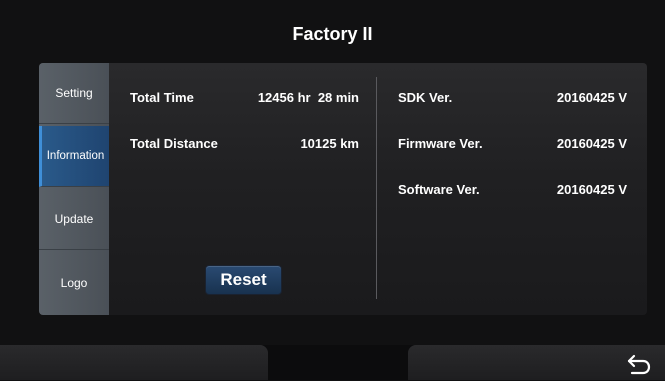 The image size is (665, 381). What do you see at coordinates (591, 143) in the screenshot?
I see `firmware-version-value: 20160425 V` at bounding box center [591, 143].